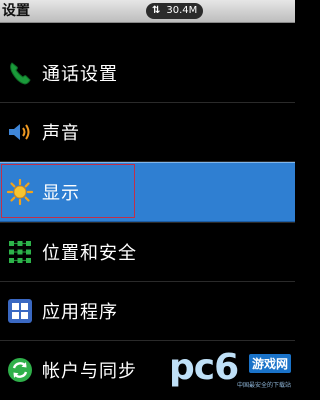 Image resolution: width=320 pixels, height=400 pixels. I want to click on menu-item-label: 位置和安全, so click(89, 253).